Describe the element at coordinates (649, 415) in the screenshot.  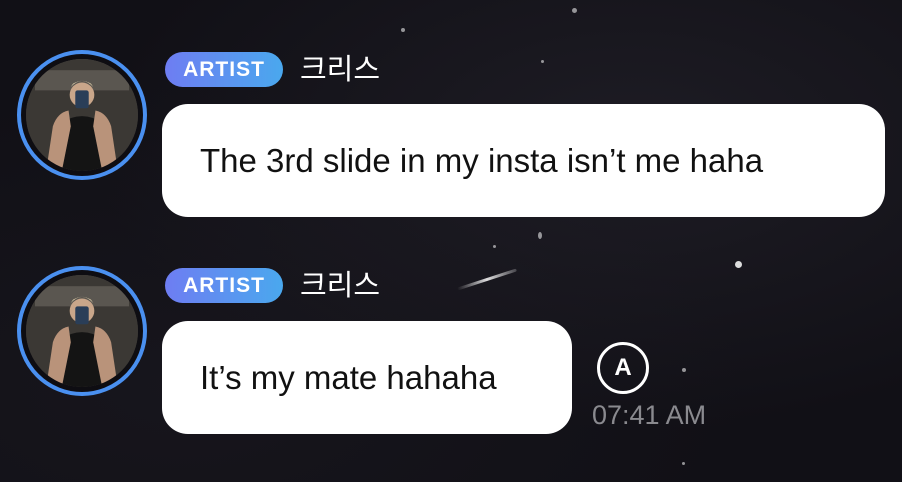
I see `message-timestamp: 07:41 AM` at that location.